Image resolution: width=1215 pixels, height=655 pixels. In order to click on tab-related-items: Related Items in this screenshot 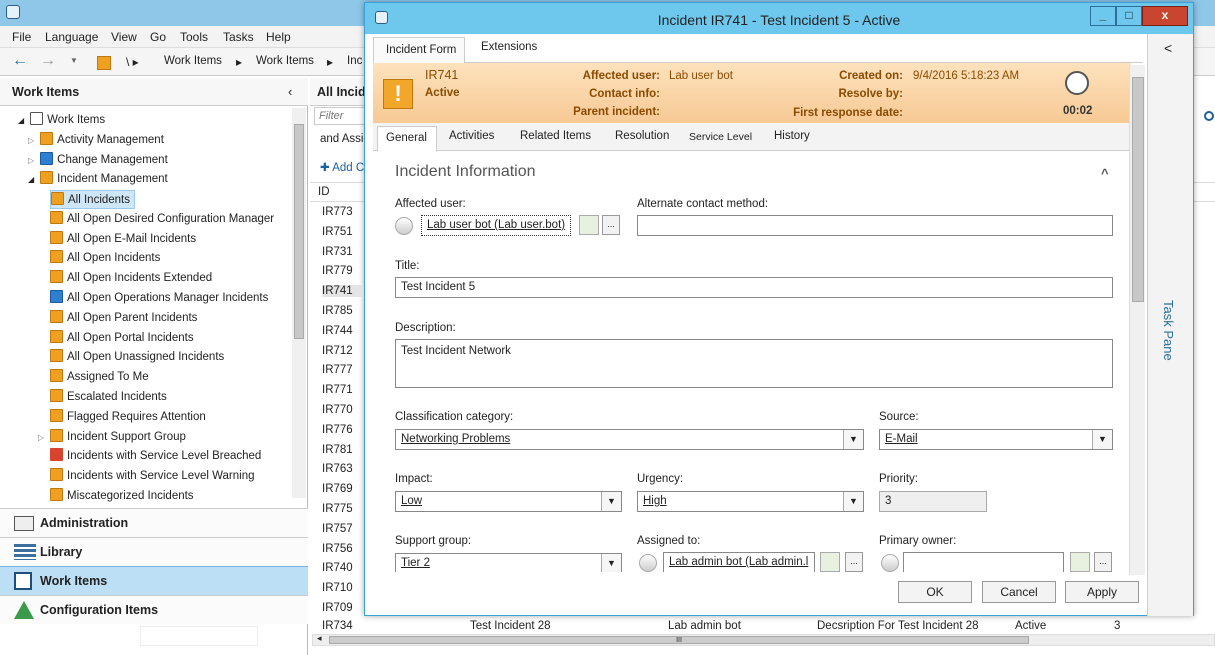, I will do `click(555, 136)`.